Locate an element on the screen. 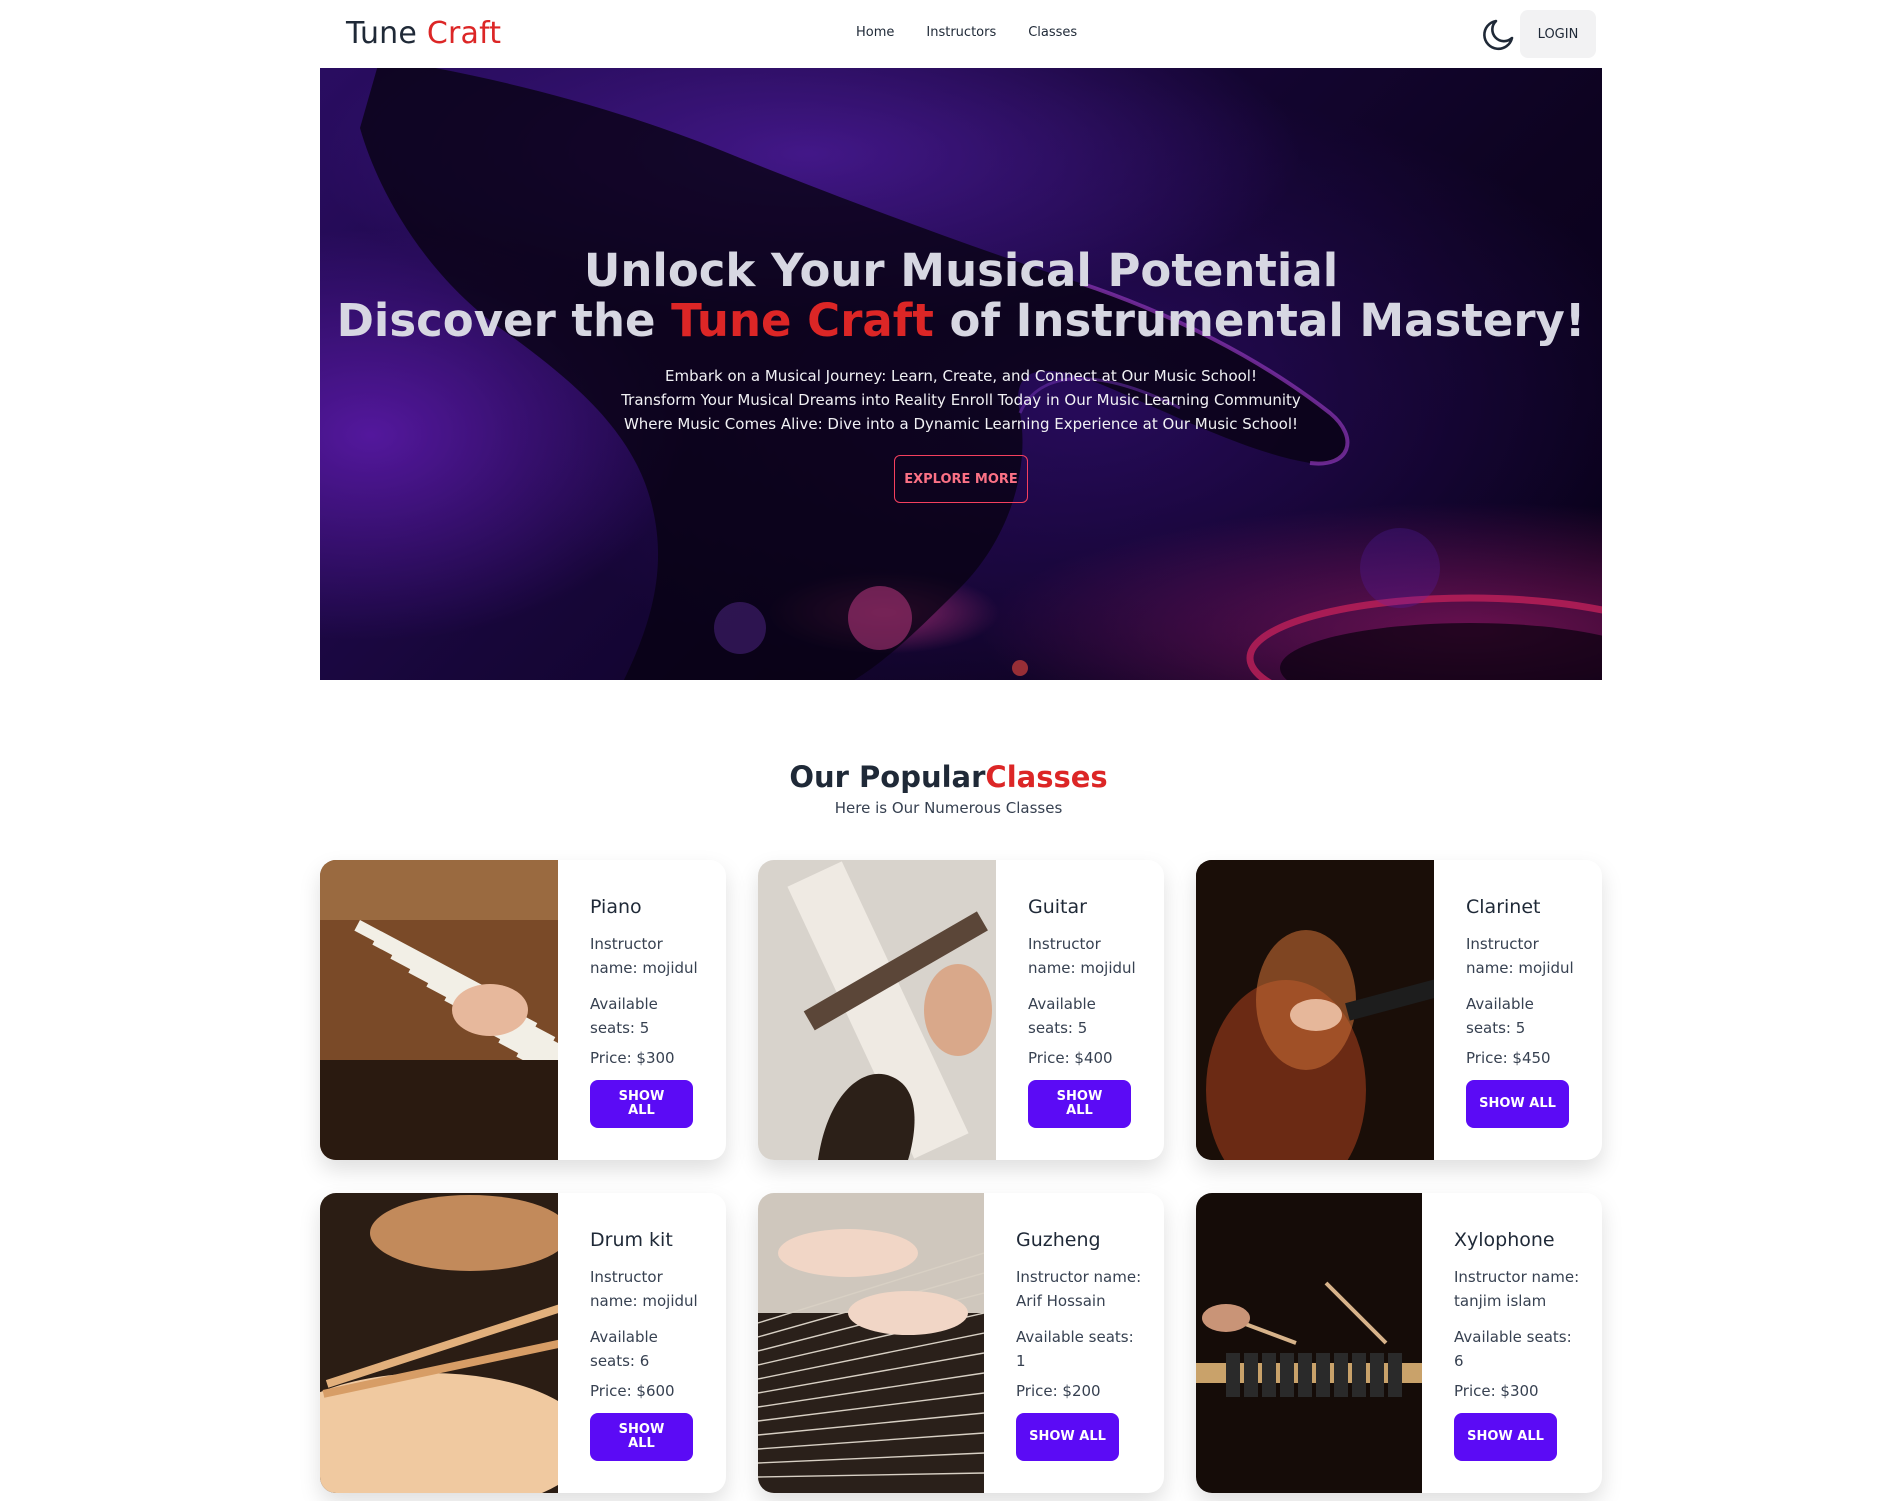 The height and width of the screenshot is (1501, 1897). class-name: Guzheng is located at coordinates (1058, 1240).